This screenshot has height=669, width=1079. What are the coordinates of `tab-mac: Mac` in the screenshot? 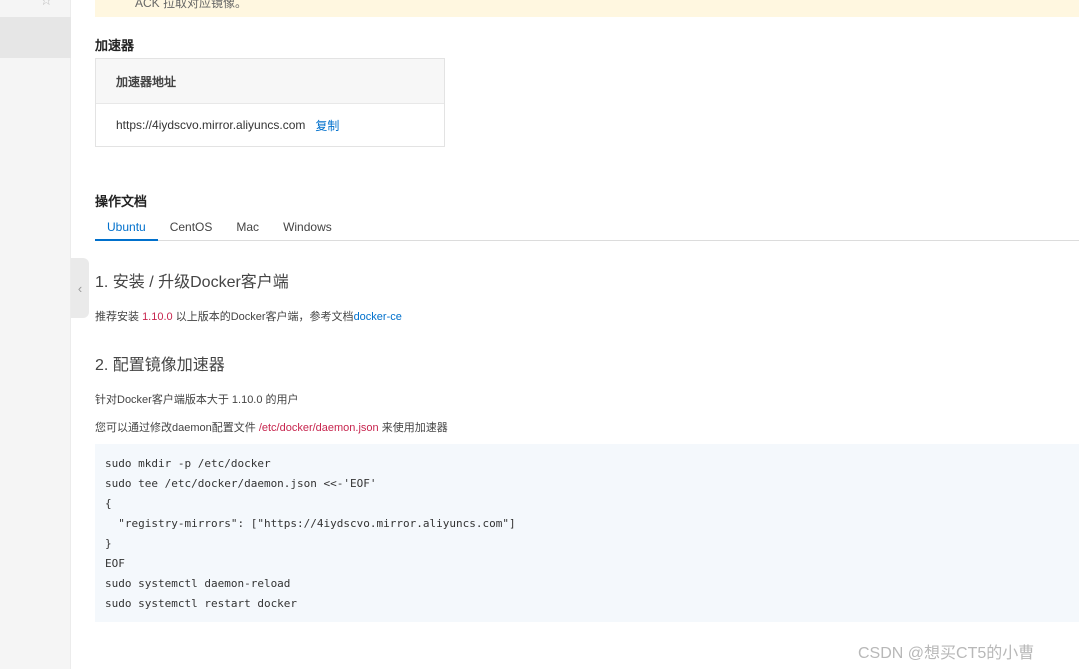 It's located at (247, 228).